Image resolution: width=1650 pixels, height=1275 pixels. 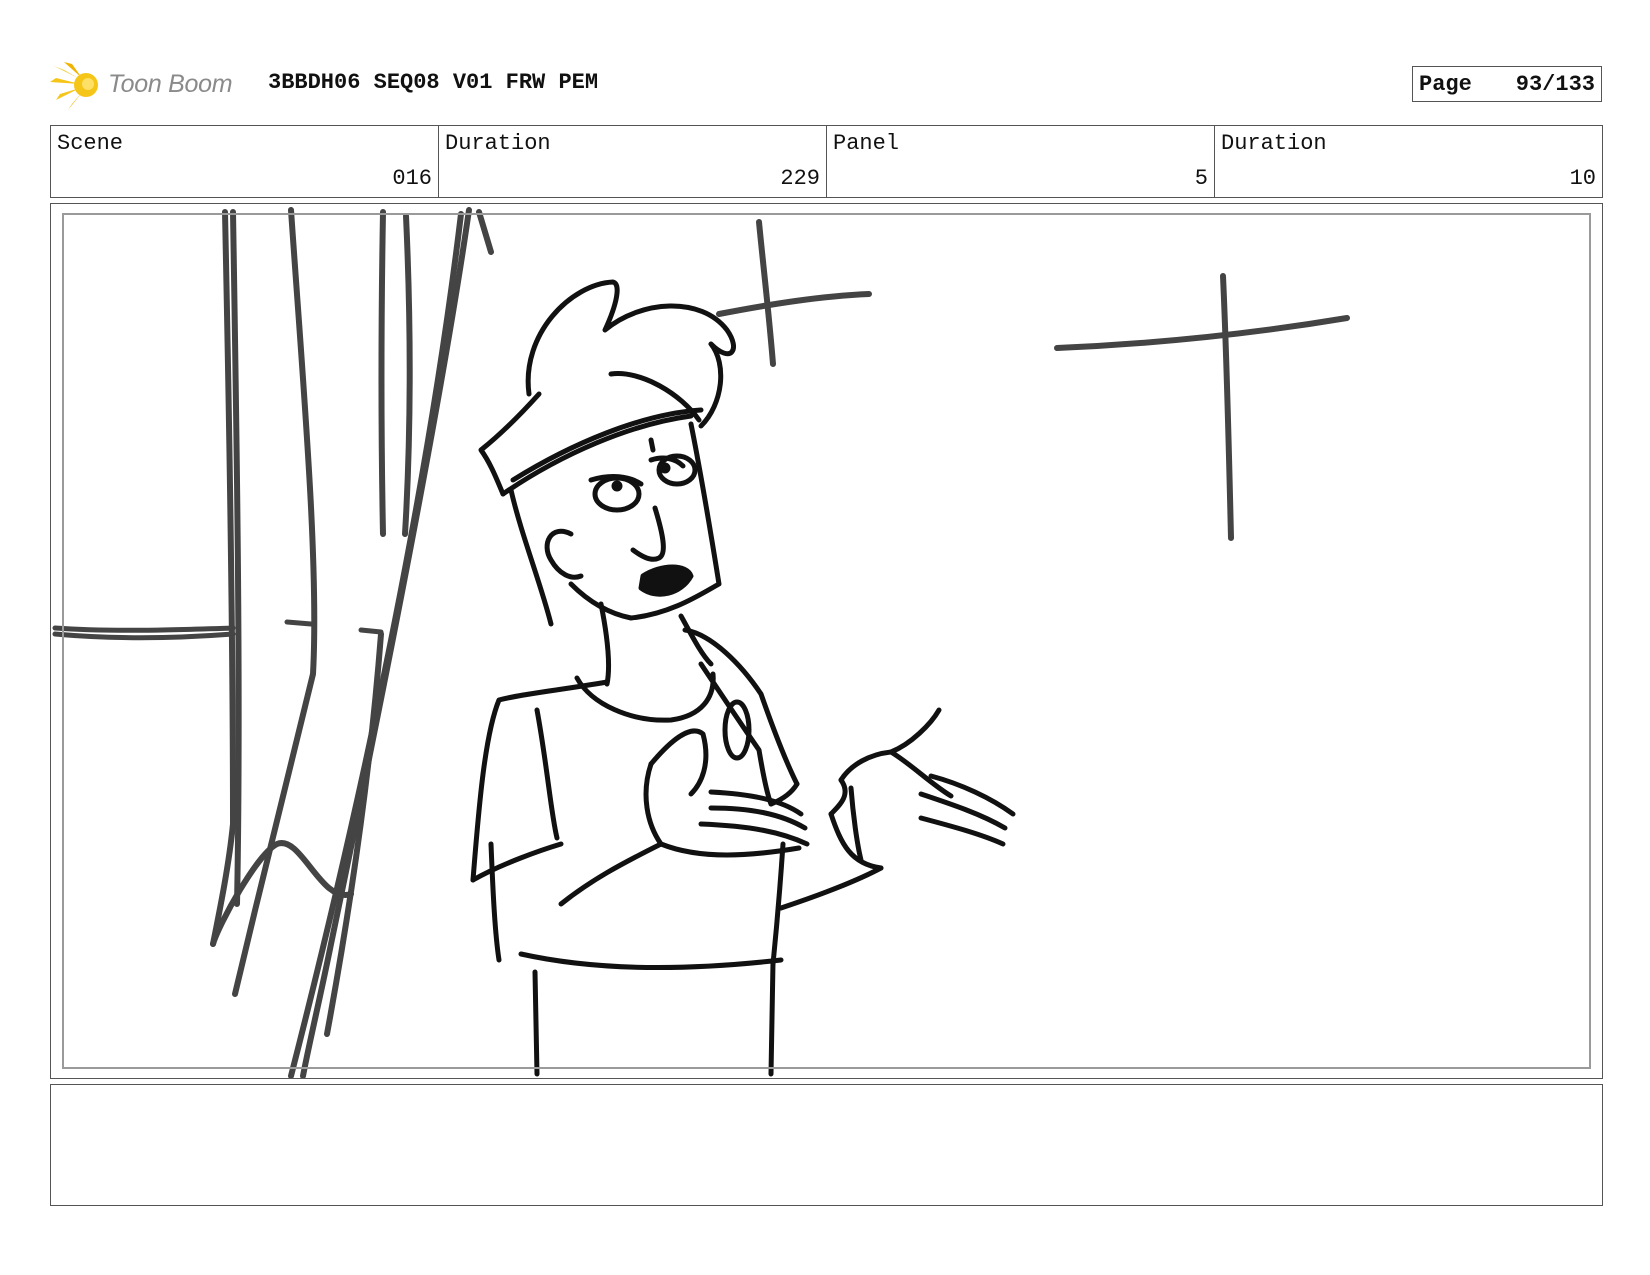 I want to click on logo-text: Toon Boom, so click(x=170, y=84).